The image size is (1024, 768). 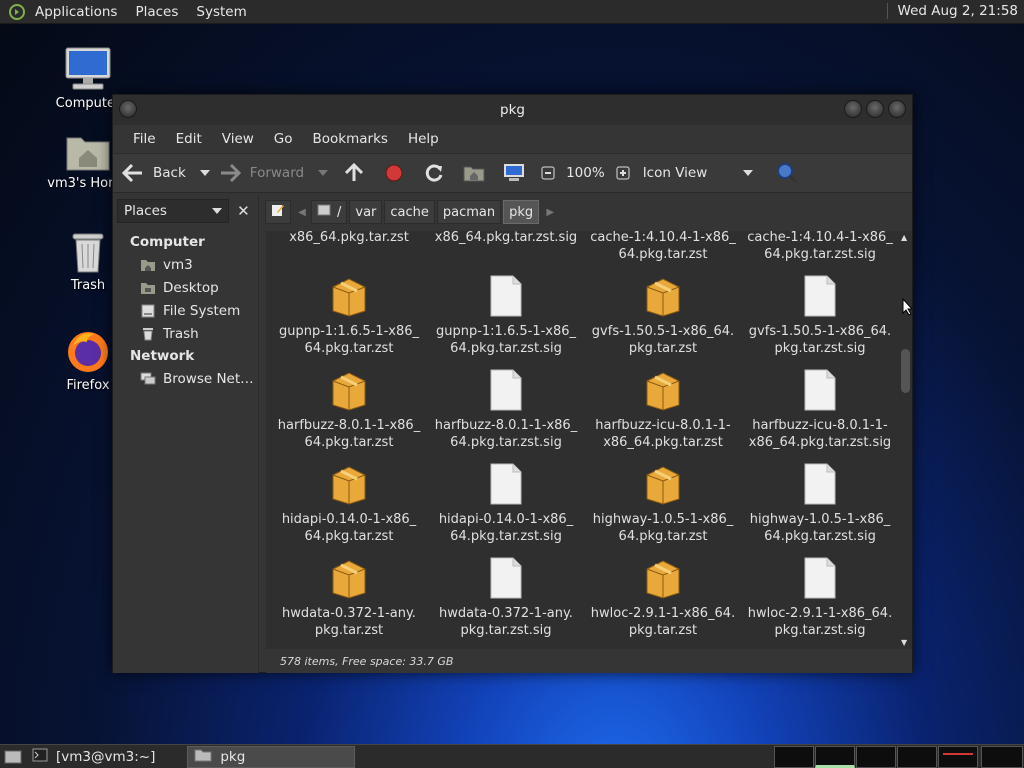 I want to click on clock: Wed Aug 2, 21:58, so click(x=952, y=11).